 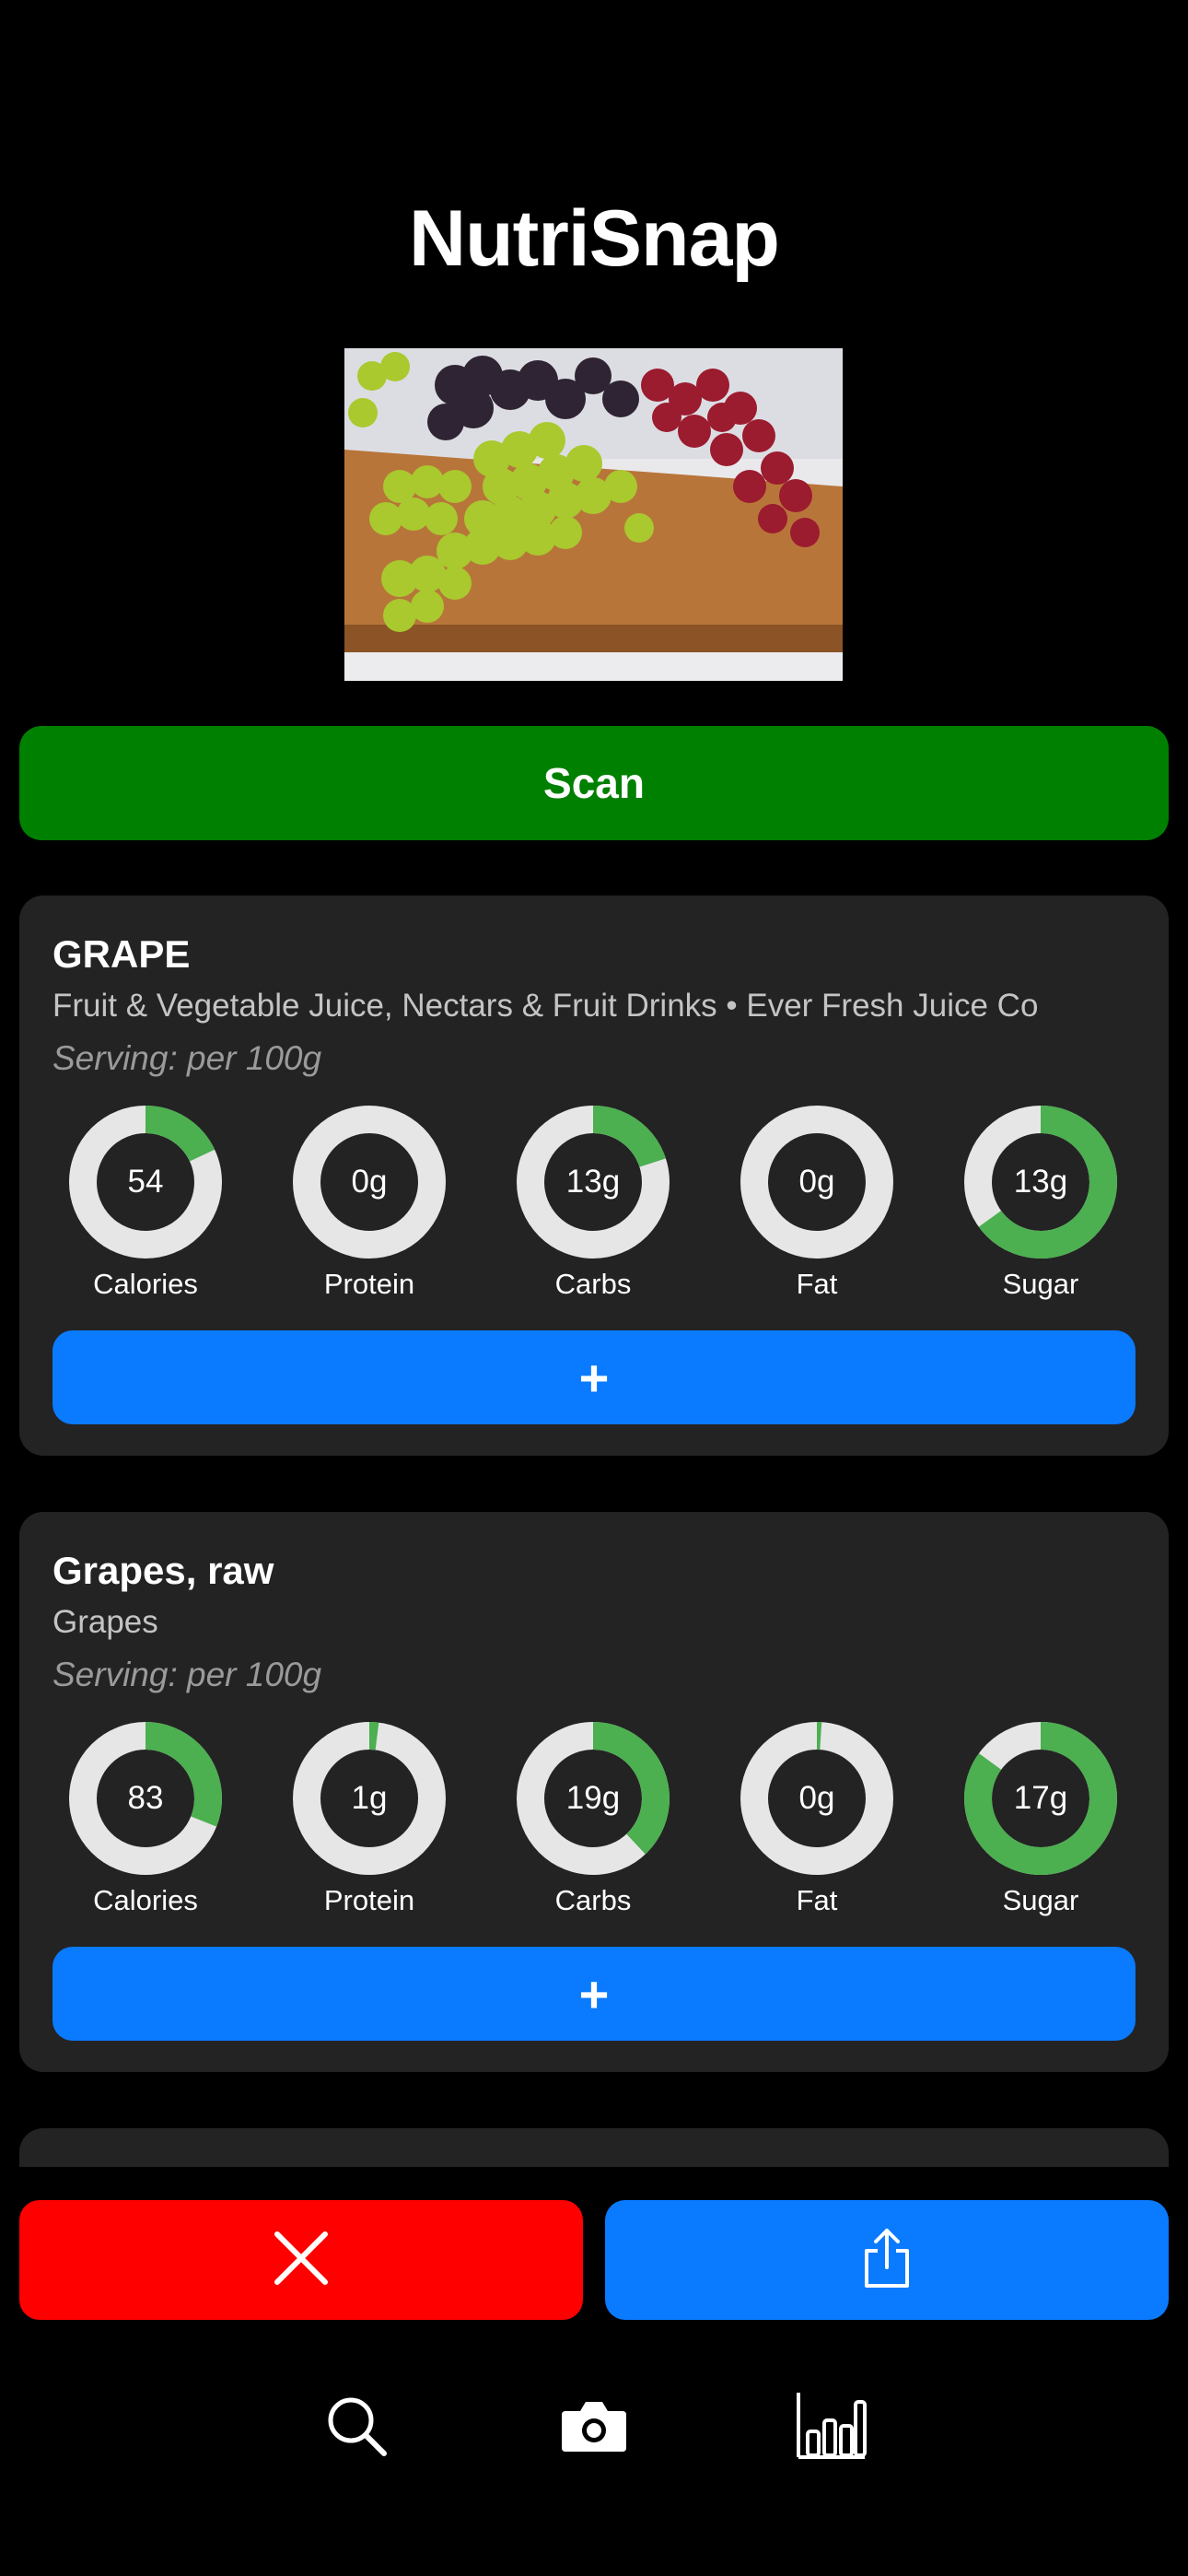 I want to click on nutrient-sugar: 13g Sugar, so click(x=1041, y=1202).